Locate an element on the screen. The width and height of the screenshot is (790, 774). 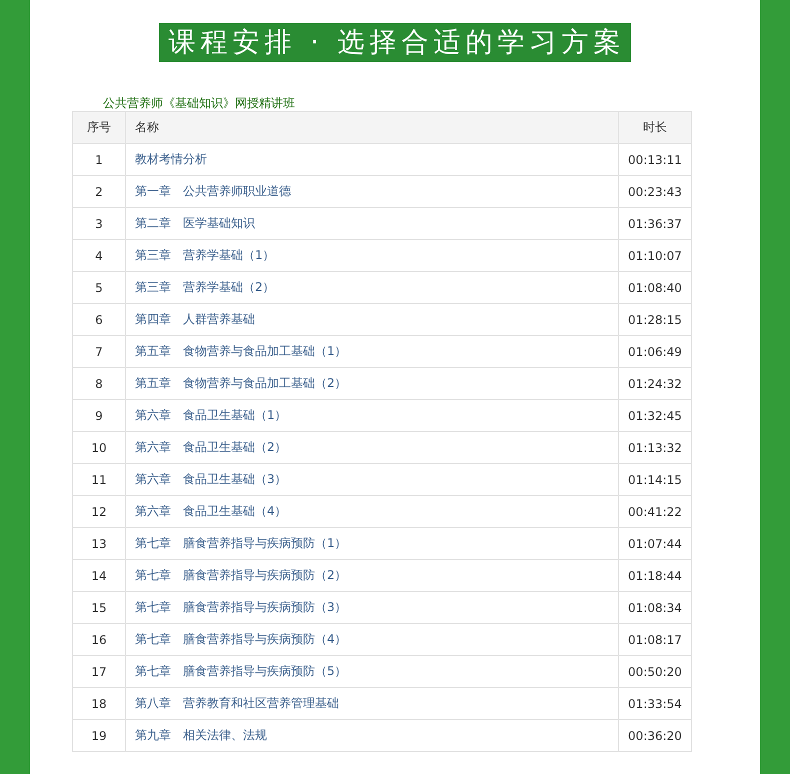
table-cell: 01:08:34 is located at coordinates (655, 608).